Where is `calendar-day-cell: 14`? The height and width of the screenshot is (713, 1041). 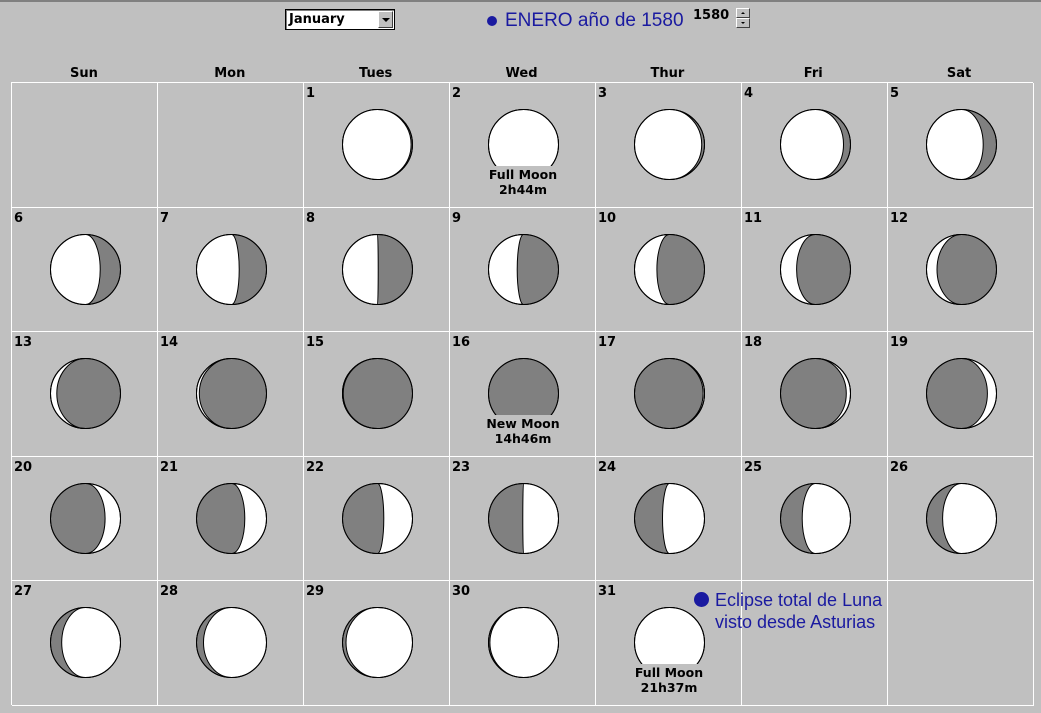
calendar-day-cell: 14 is located at coordinates (231, 394).